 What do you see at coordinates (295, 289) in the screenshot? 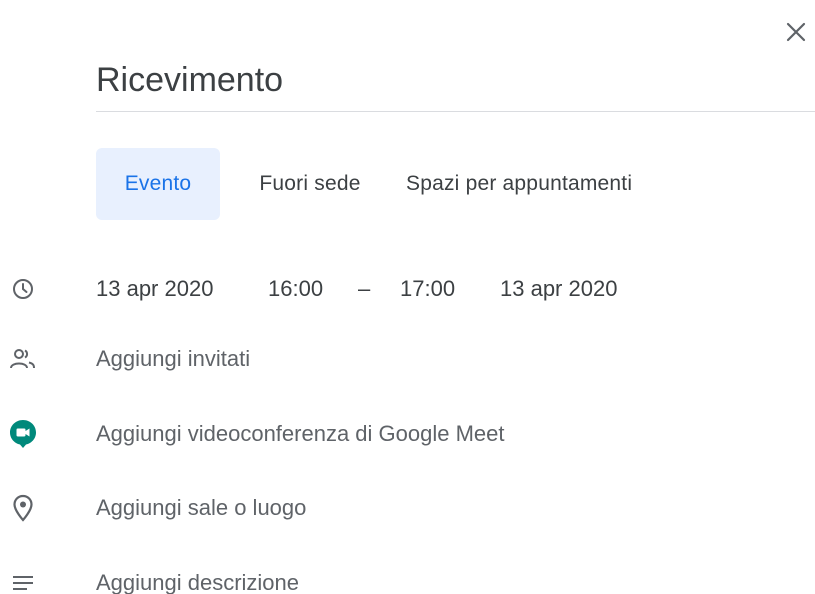
I see `start-time: 16:00` at bounding box center [295, 289].